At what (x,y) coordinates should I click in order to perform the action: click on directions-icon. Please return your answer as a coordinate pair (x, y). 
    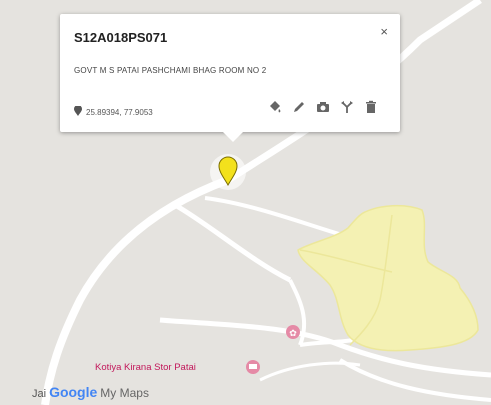
    Looking at the image, I should click on (347, 107).